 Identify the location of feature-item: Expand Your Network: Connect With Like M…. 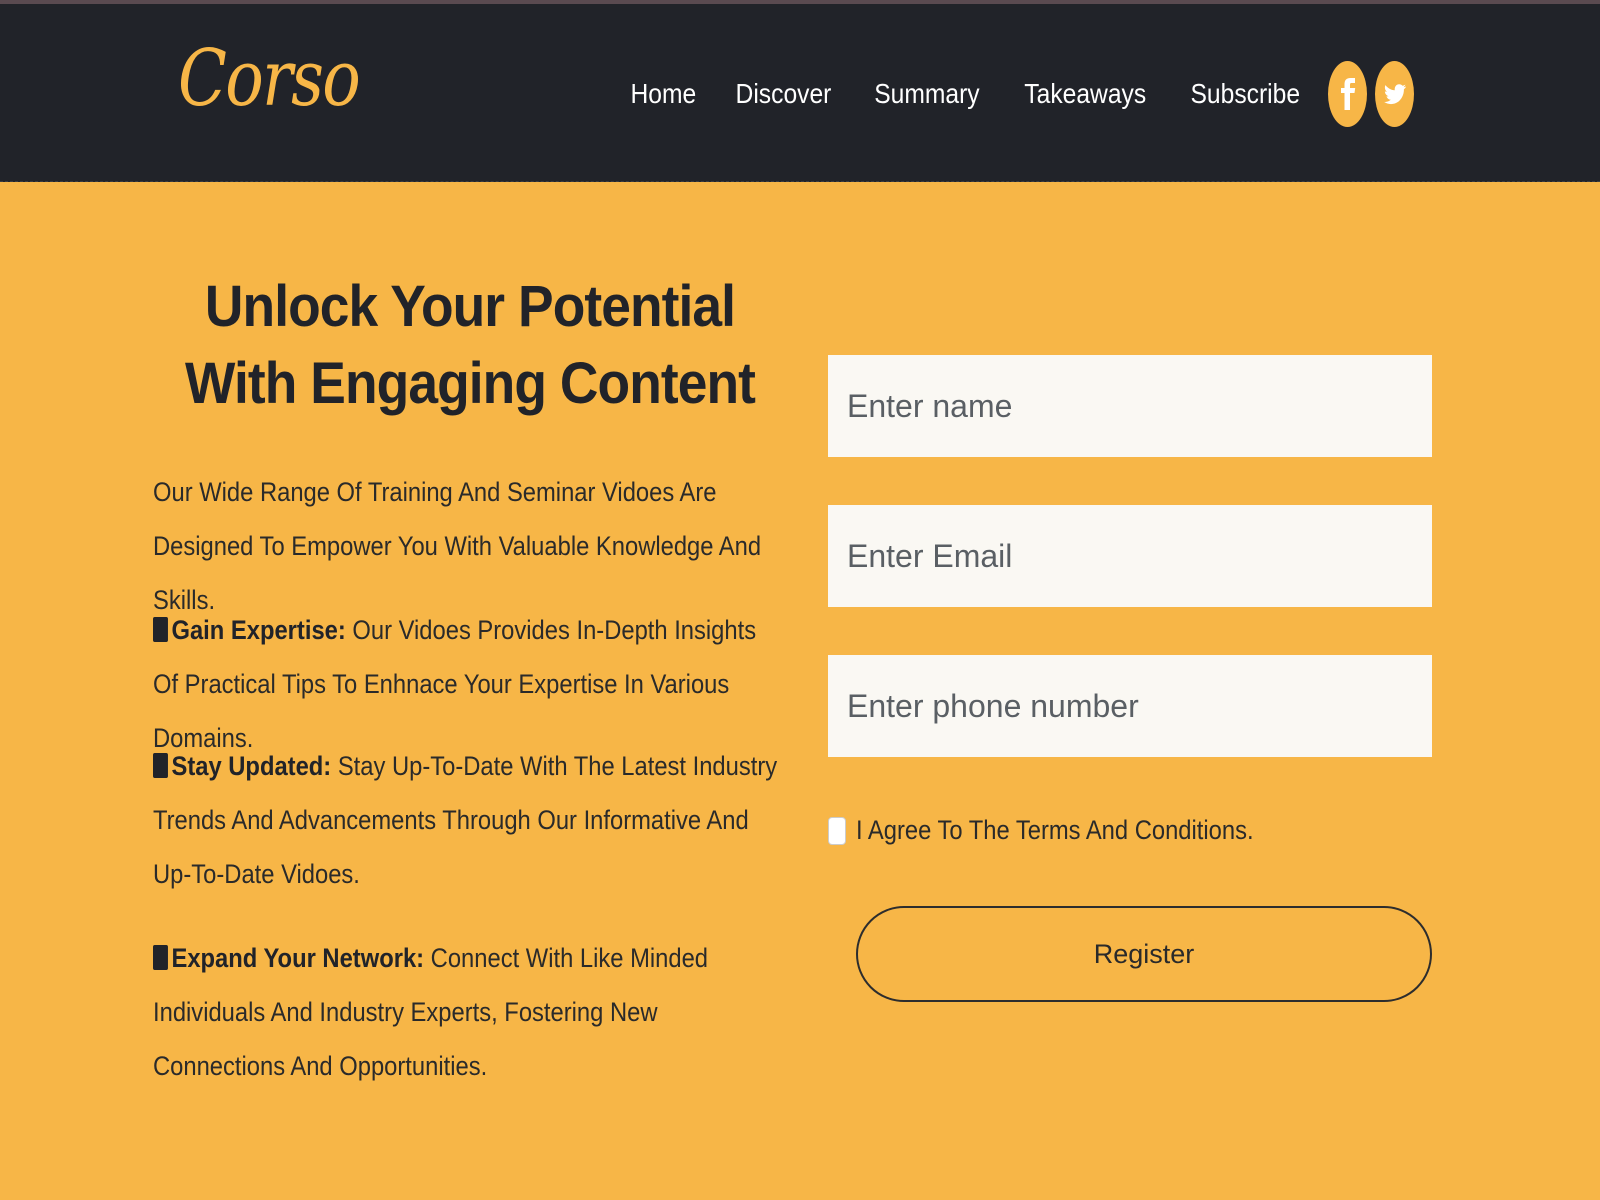
(461, 1012).